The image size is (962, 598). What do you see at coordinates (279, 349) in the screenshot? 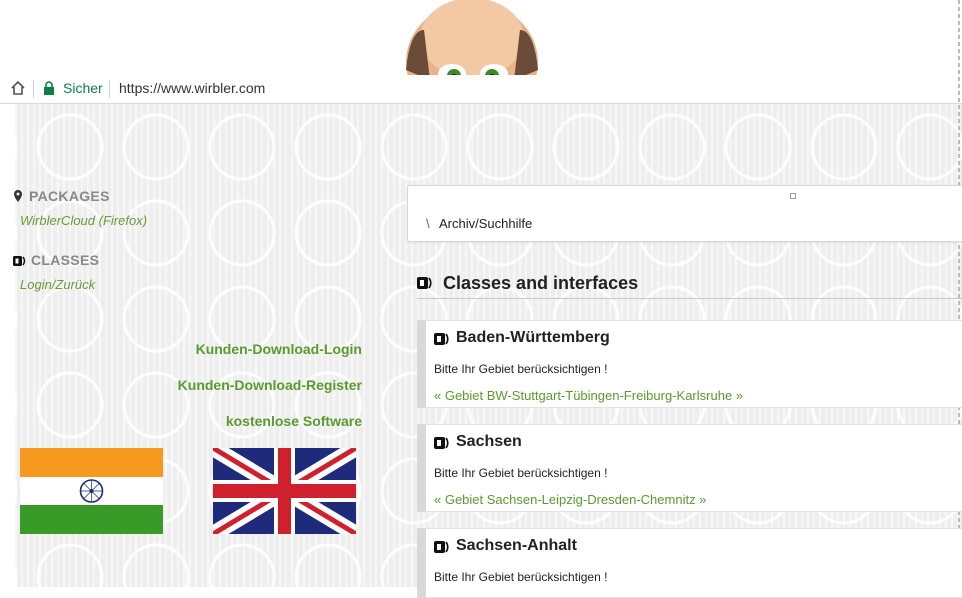
I see `download-login-link: Kunden-Download-Login` at bounding box center [279, 349].